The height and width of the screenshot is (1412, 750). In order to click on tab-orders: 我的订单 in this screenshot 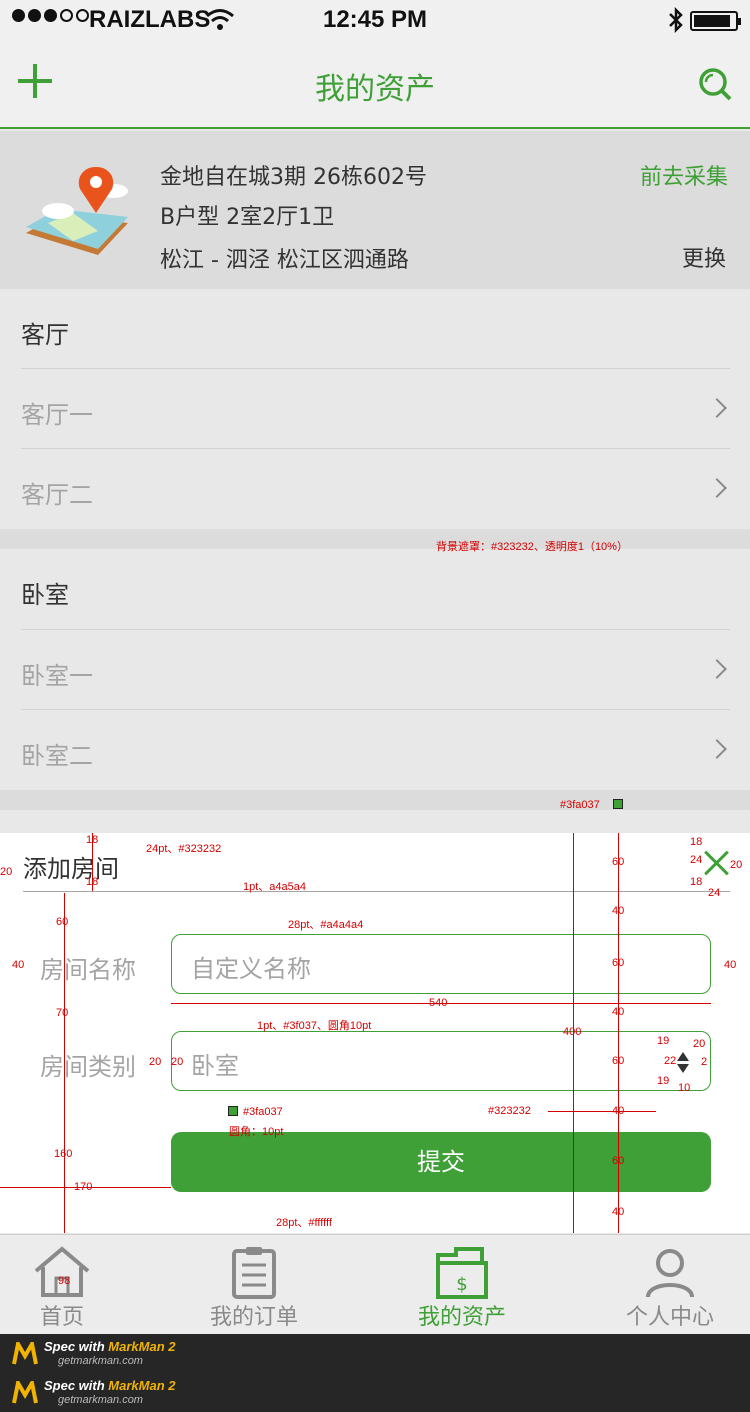, I will do `click(254, 1285)`.